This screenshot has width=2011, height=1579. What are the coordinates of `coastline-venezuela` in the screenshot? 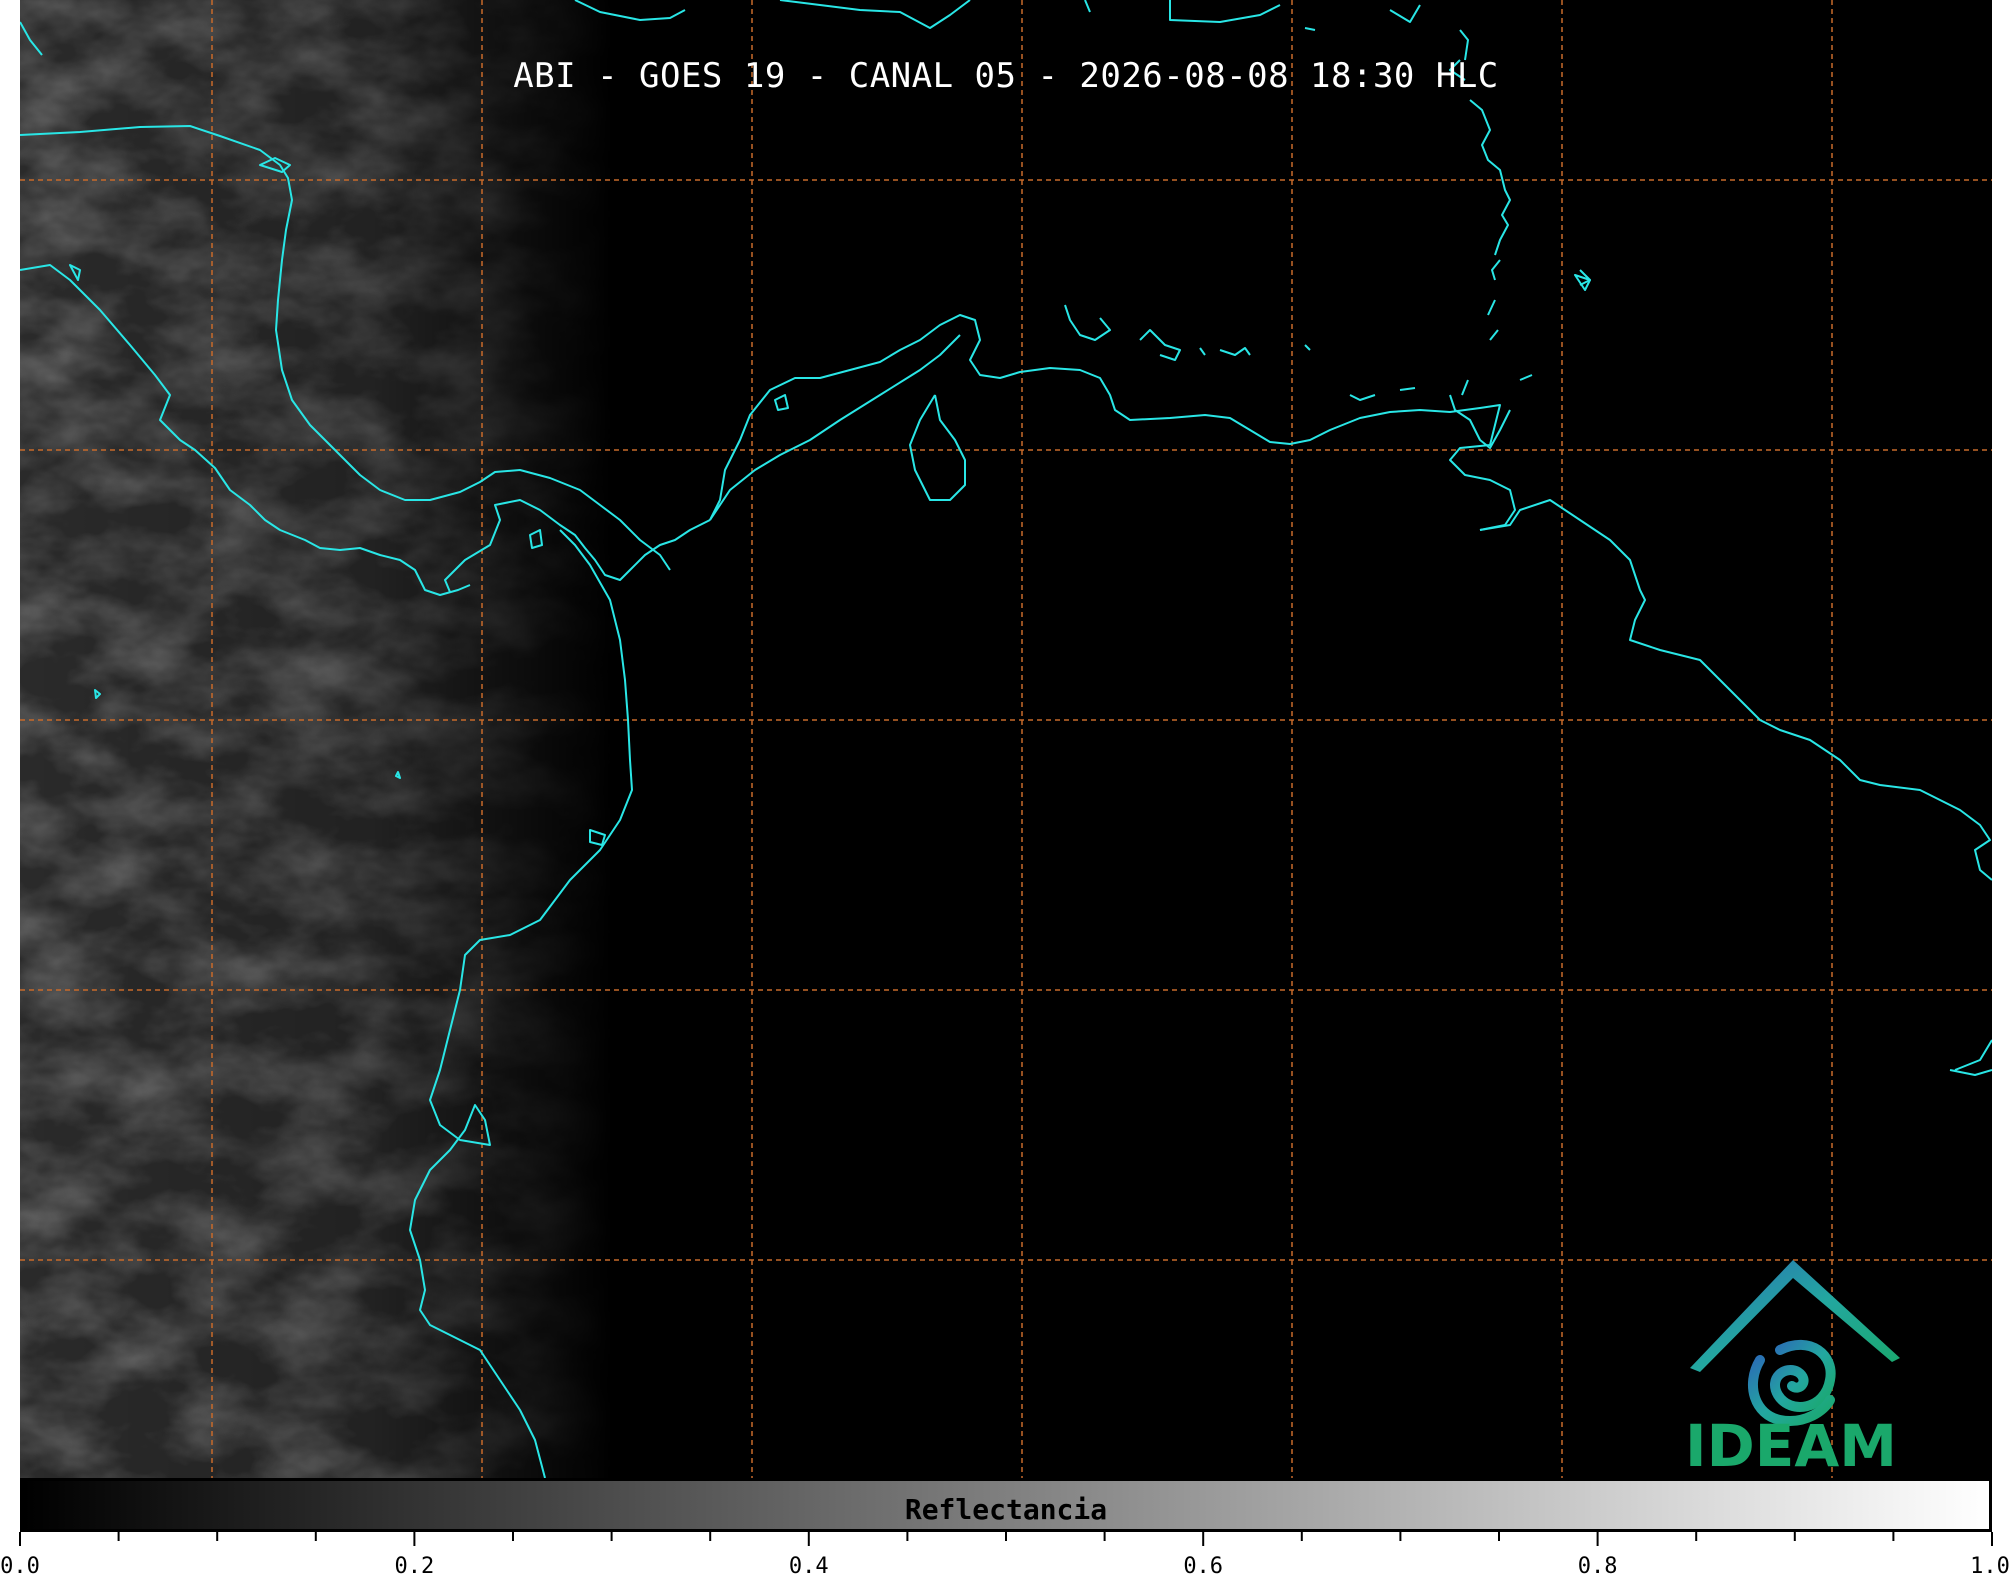 It's located at (1735, 787).